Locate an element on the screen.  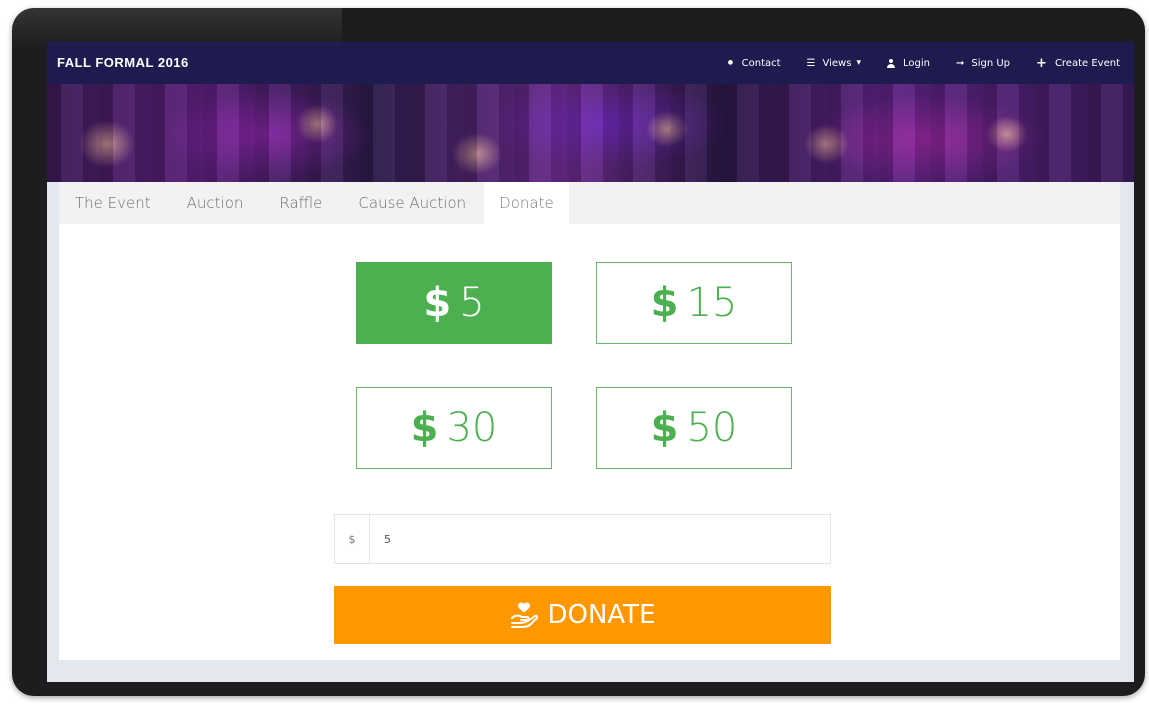
nav-create-event-label: Create Event is located at coordinates (1087, 63).